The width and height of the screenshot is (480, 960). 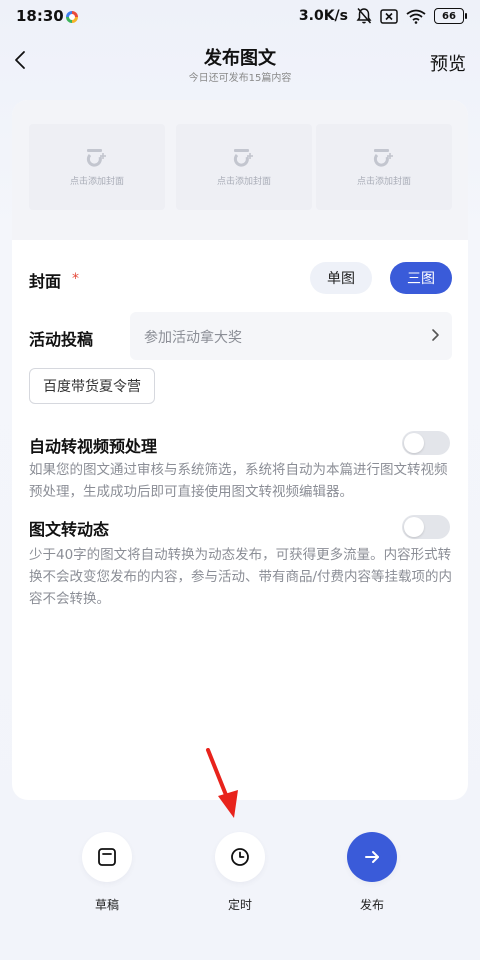 What do you see at coordinates (426, 443) in the screenshot?
I see `auto-video-toggle` at bounding box center [426, 443].